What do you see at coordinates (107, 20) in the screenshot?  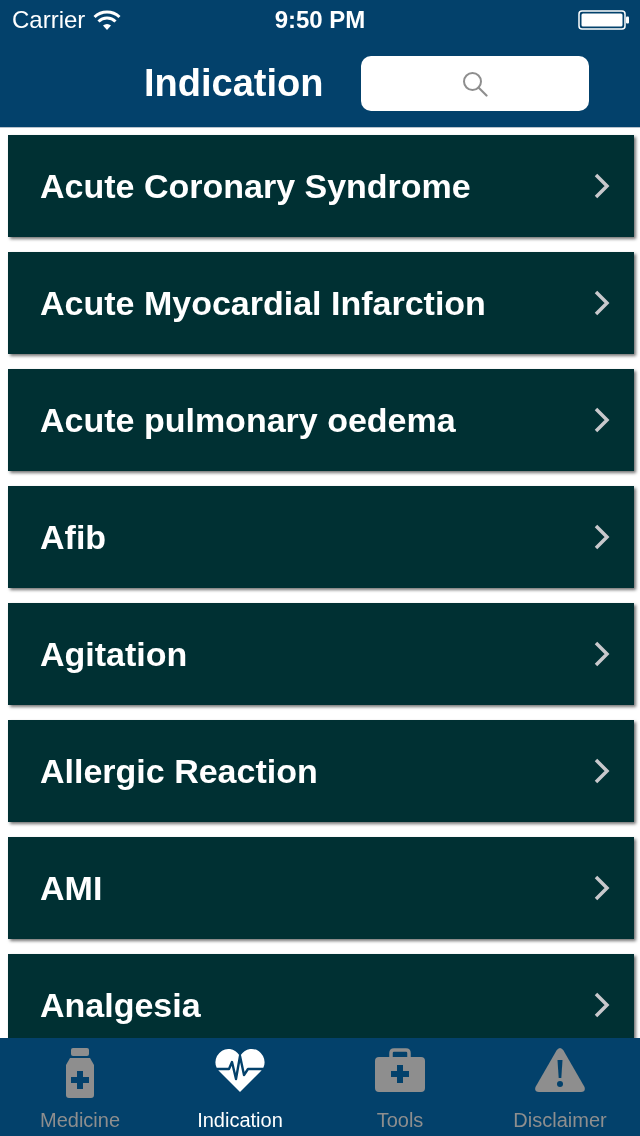 I see `wifi-icon` at bounding box center [107, 20].